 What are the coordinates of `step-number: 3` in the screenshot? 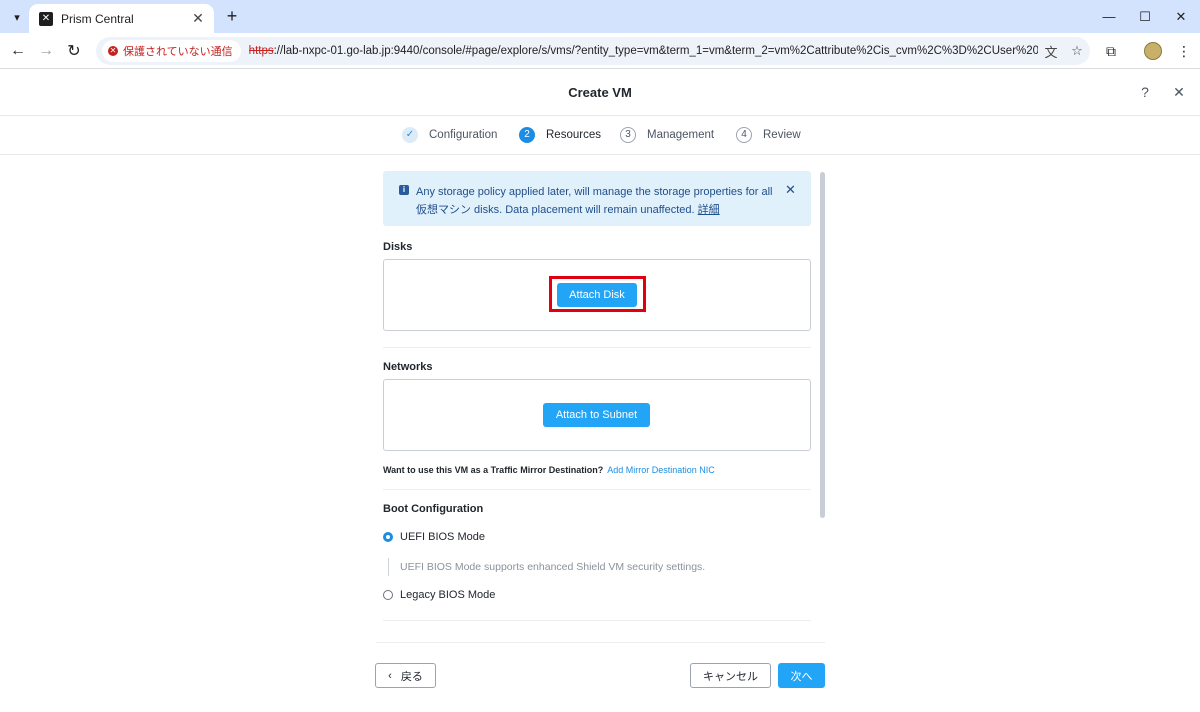 It's located at (628, 135).